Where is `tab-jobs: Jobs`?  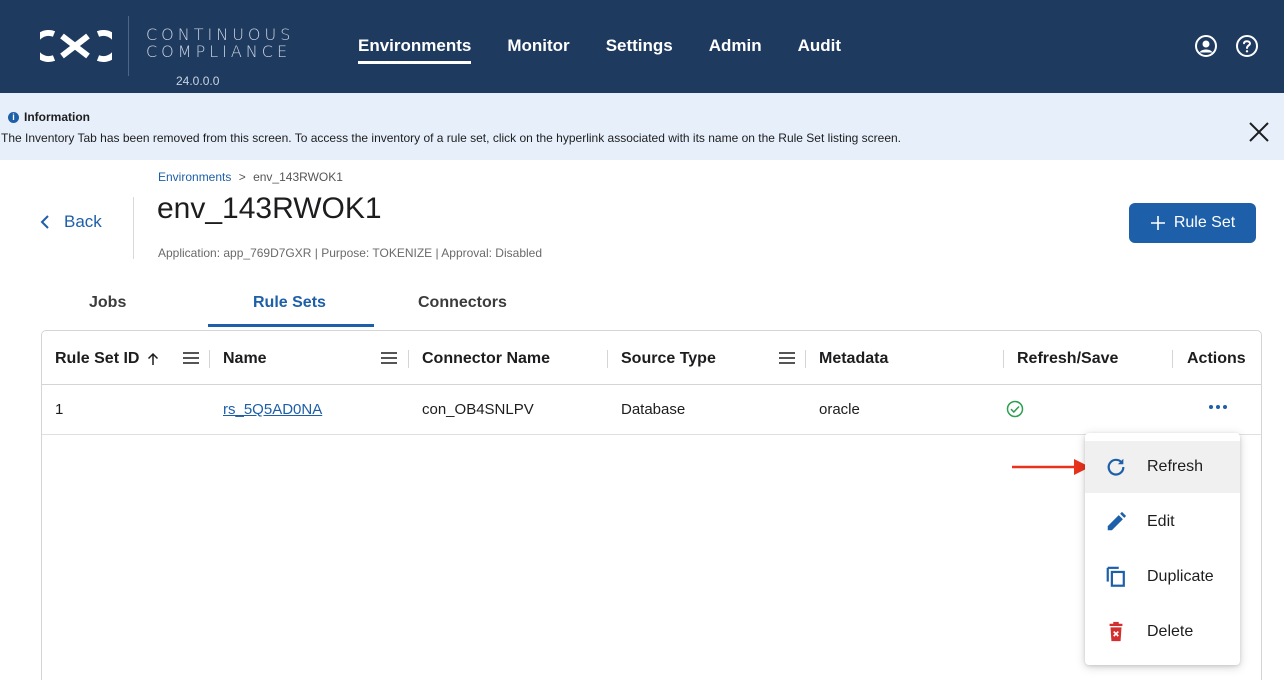
tab-jobs: Jobs is located at coordinates (107, 303).